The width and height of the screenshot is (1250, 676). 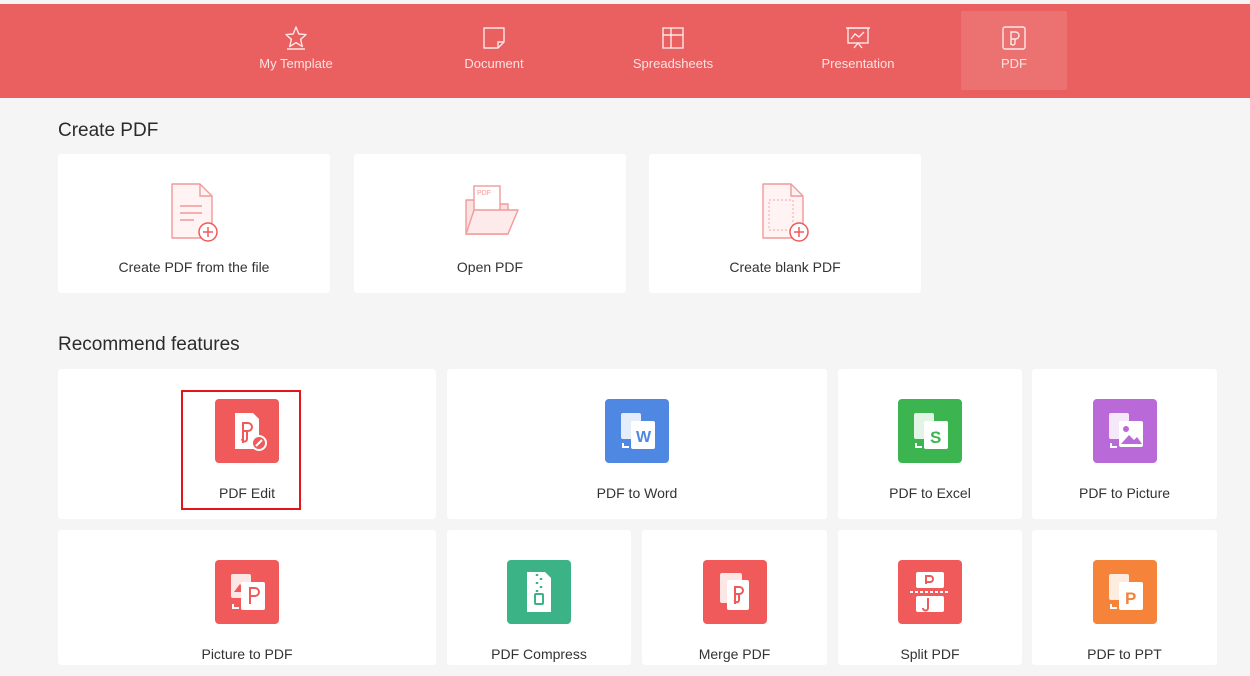 What do you see at coordinates (734, 592) in the screenshot?
I see `merge-pdf-icon` at bounding box center [734, 592].